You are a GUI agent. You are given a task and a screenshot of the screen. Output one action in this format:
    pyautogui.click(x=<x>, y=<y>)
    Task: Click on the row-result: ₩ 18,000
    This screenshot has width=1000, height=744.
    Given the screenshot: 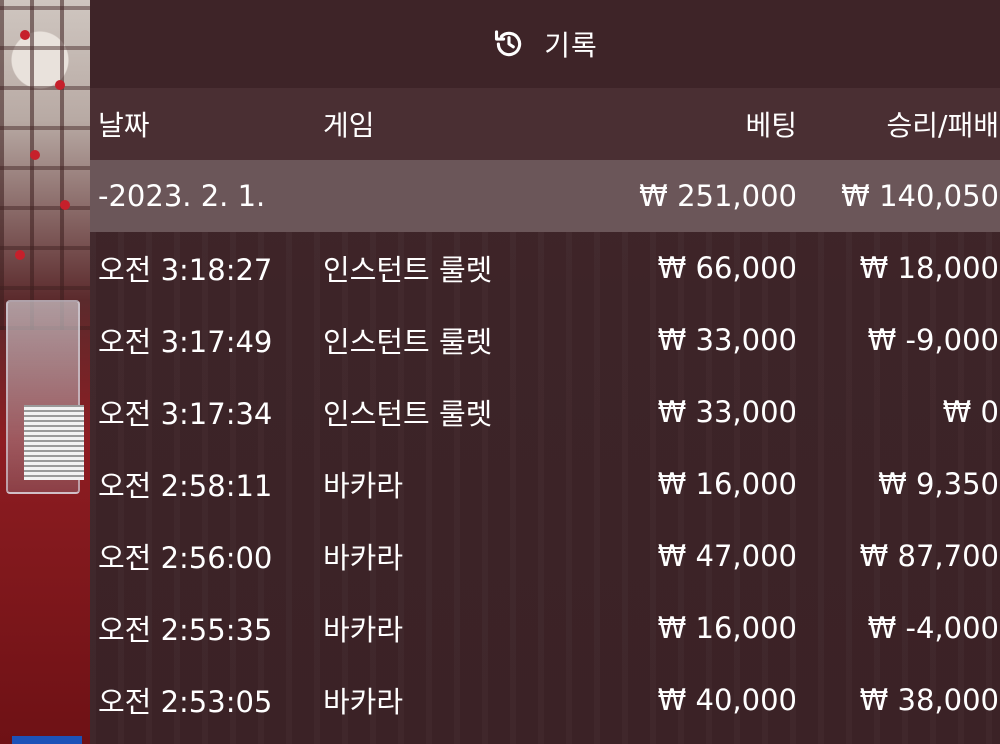 What is the action you would take?
    pyautogui.click(x=929, y=268)
    